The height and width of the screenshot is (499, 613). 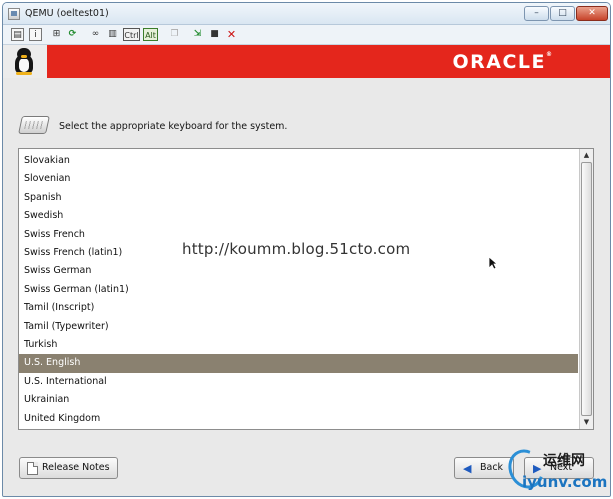 I want to click on scroll-thumb, so click(x=586, y=289).